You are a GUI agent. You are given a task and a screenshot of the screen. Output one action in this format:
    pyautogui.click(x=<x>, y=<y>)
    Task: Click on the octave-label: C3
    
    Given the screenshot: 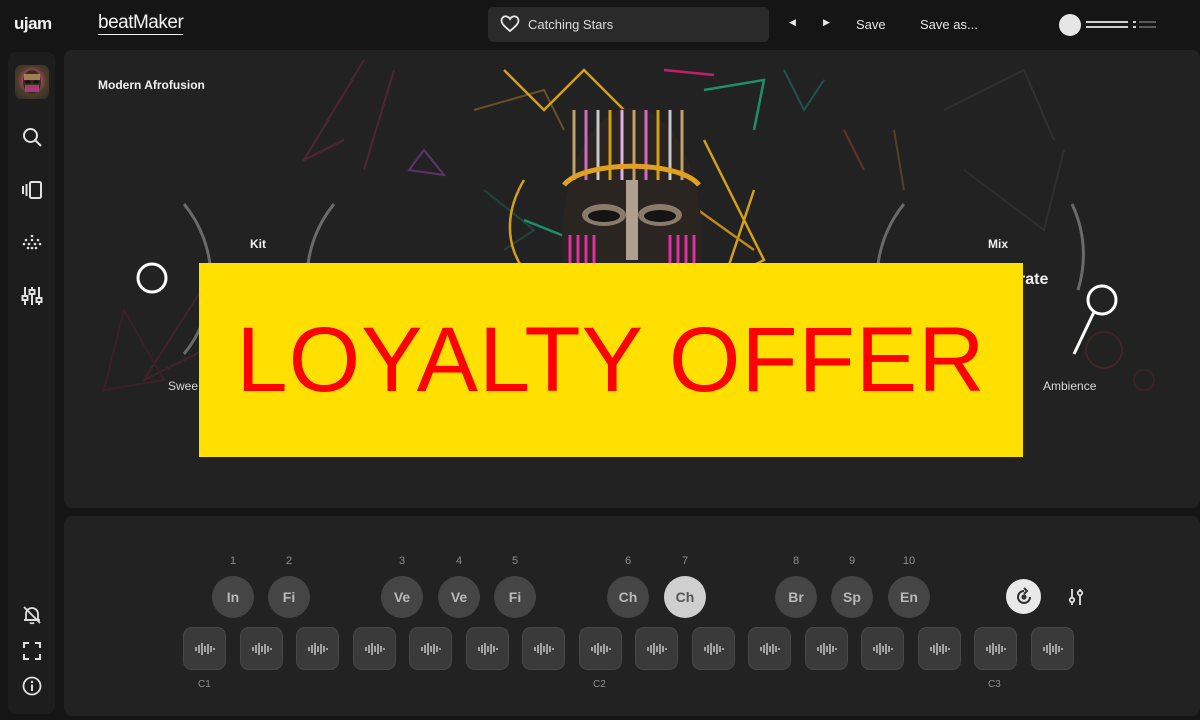 What is the action you would take?
    pyautogui.click(x=994, y=684)
    